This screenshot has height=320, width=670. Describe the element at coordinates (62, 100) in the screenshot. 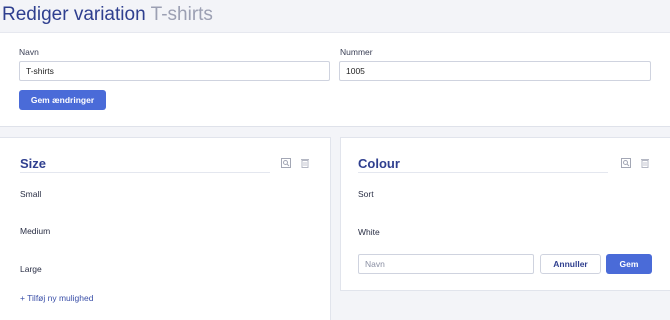

I see `save-changes-button: Gem ændringer` at that location.